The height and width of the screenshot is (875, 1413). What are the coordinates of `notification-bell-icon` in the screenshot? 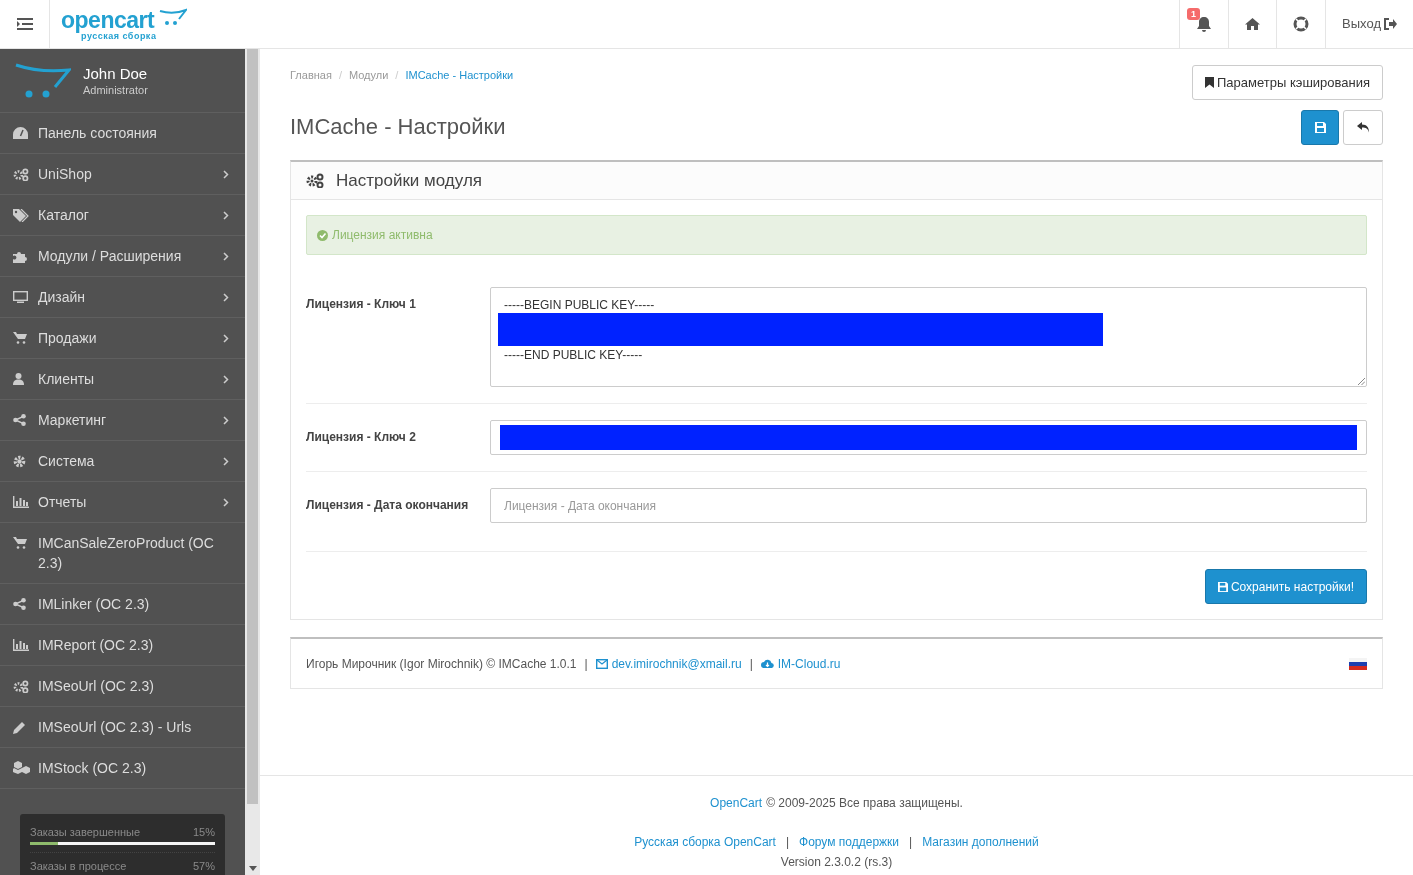 It's located at (1204, 24).